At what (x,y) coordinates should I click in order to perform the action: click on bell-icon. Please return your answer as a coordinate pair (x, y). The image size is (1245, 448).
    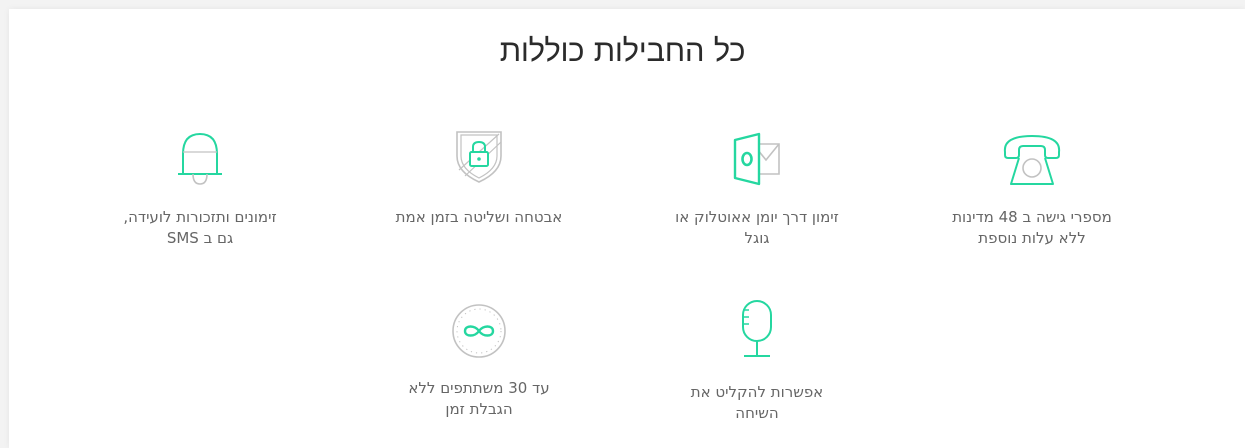
    Looking at the image, I should click on (200, 159).